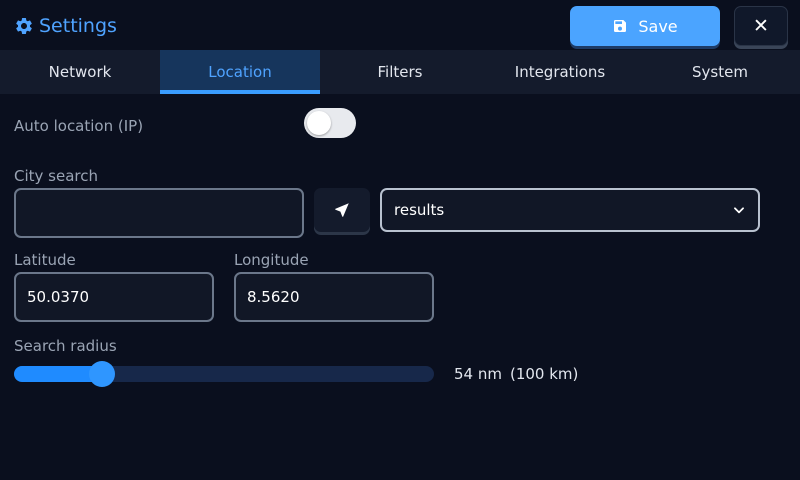  Describe the element at coordinates (24, 26) in the screenshot. I see `gear-icon` at that location.